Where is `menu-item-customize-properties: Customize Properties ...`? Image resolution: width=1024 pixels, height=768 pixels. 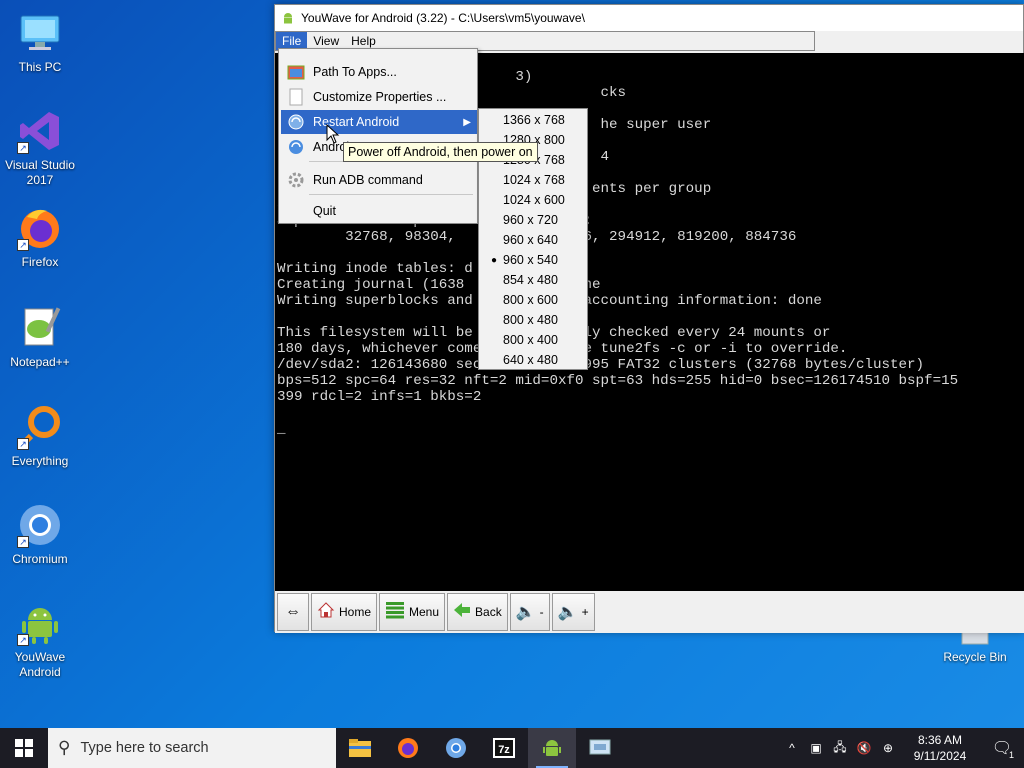 menu-item-customize-properties: Customize Properties ... is located at coordinates (379, 97).